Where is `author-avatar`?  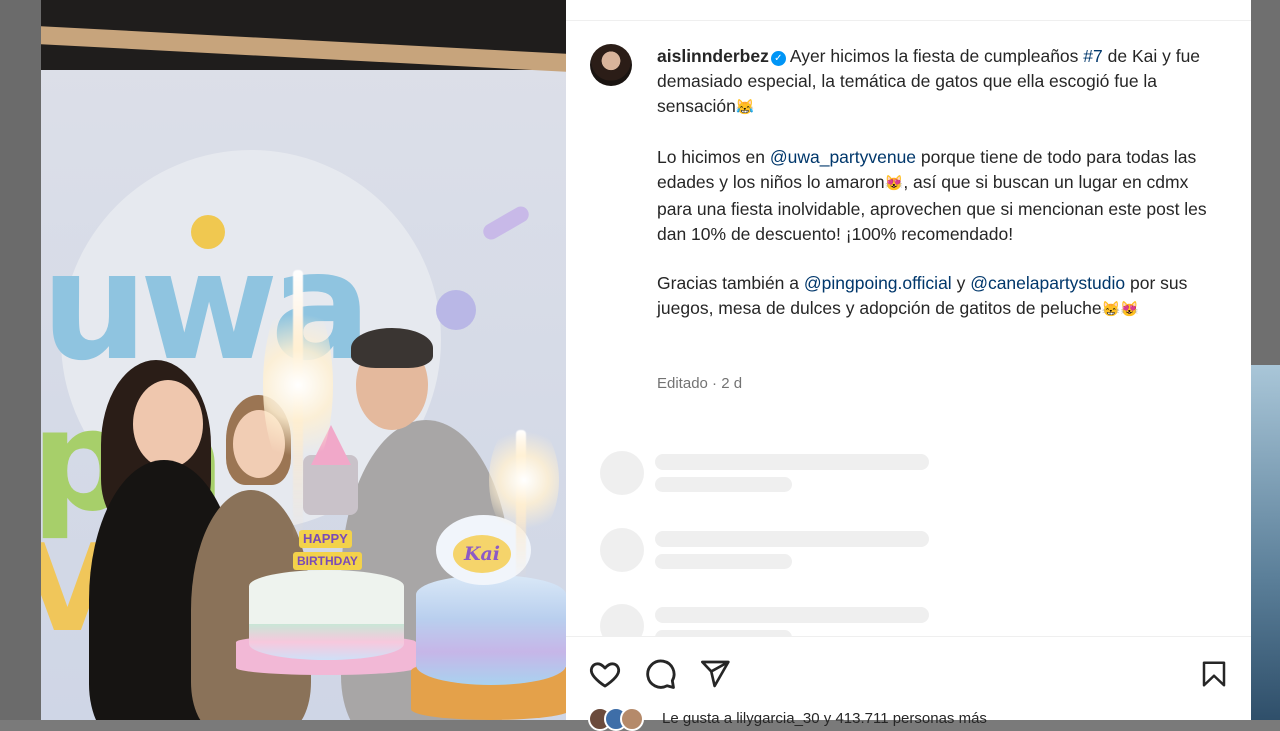
author-avatar is located at coordinates (611, 65).